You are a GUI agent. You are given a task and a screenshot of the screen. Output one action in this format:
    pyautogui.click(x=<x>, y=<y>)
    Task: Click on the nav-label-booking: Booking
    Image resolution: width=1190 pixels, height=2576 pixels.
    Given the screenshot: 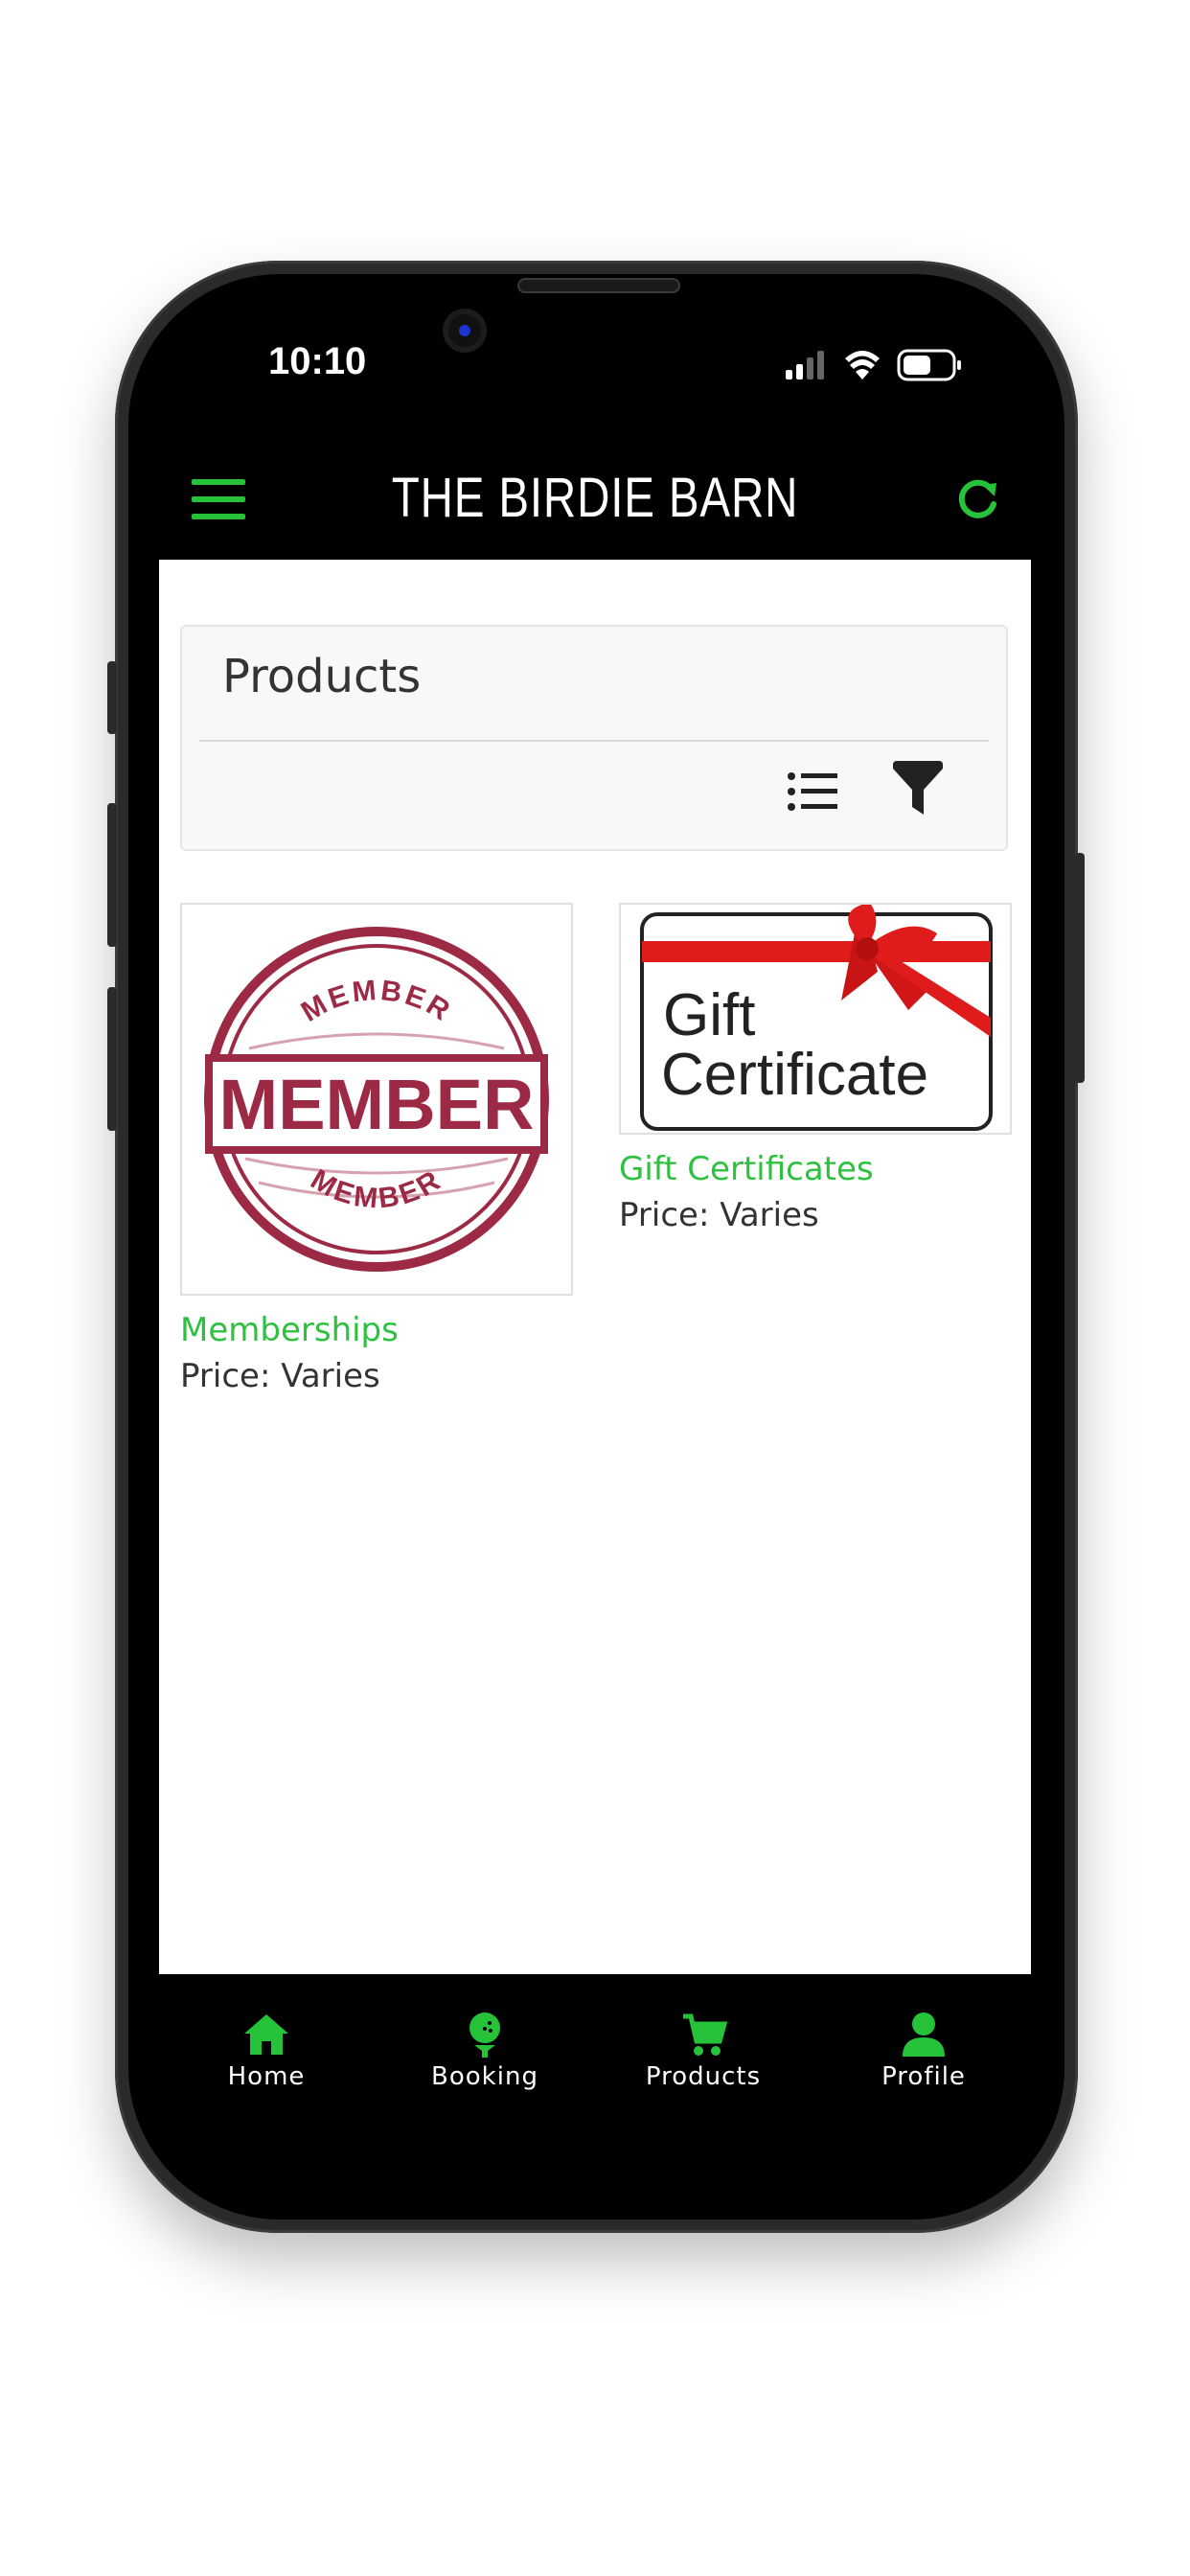 What is the action you would take?
    pyautogui.click(x=484, y=2076)
    